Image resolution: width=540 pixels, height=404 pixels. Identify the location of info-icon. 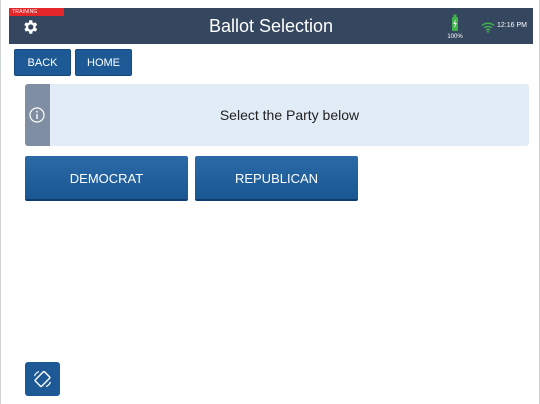
(37, 115).